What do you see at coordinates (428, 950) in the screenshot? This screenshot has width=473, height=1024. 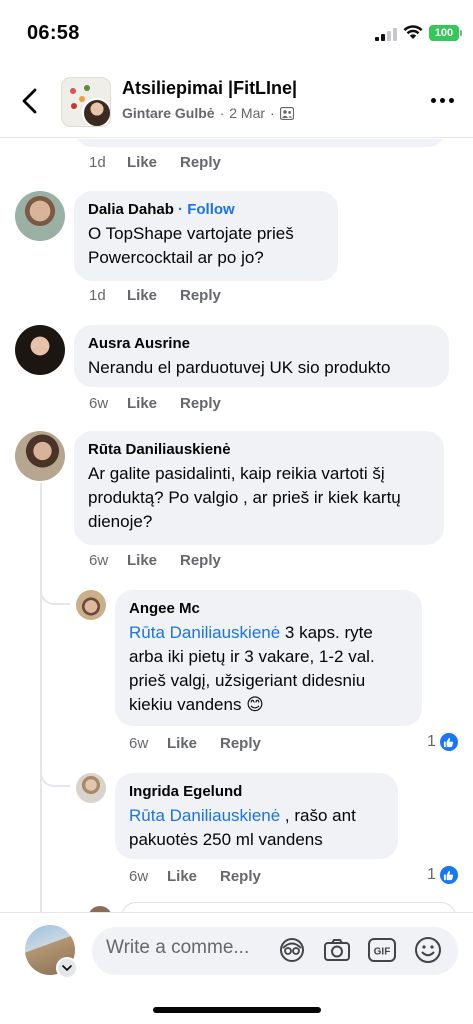 I see `emoji-icon` at bounding box center [428, 950].